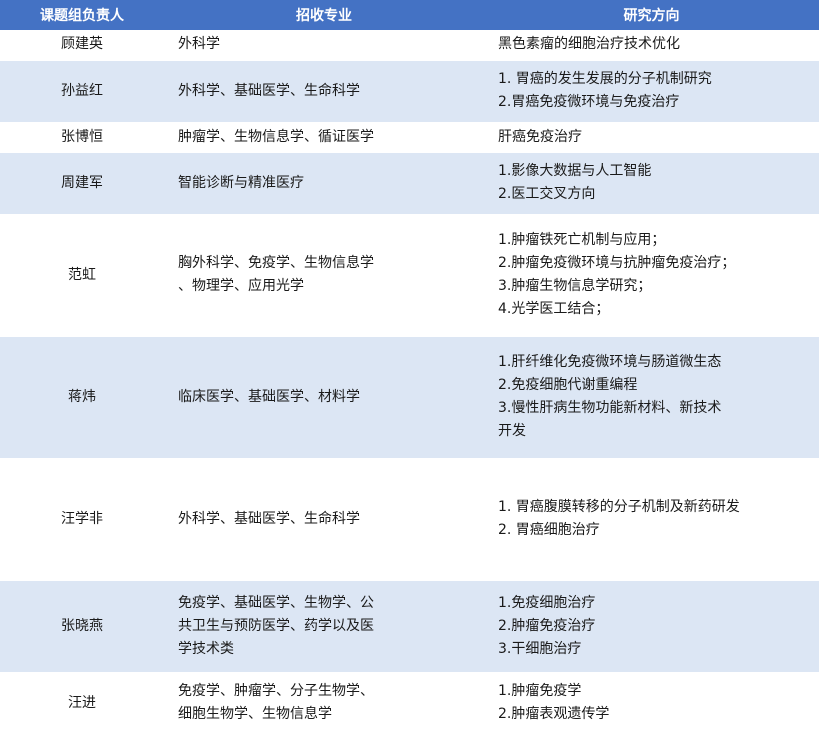 The width and height of the screenshot is (819, 735). I want to click on majors-line: 胸外科学、免疫学、生物信息学, so click(276, 263).